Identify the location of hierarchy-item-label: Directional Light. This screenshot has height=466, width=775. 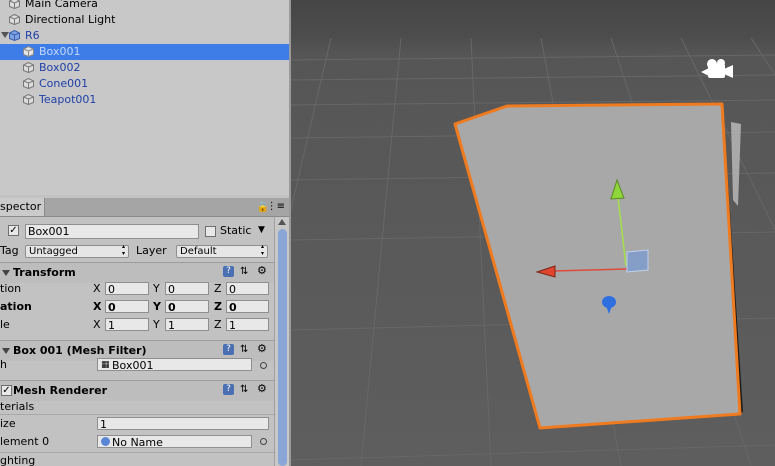
(70, 19).